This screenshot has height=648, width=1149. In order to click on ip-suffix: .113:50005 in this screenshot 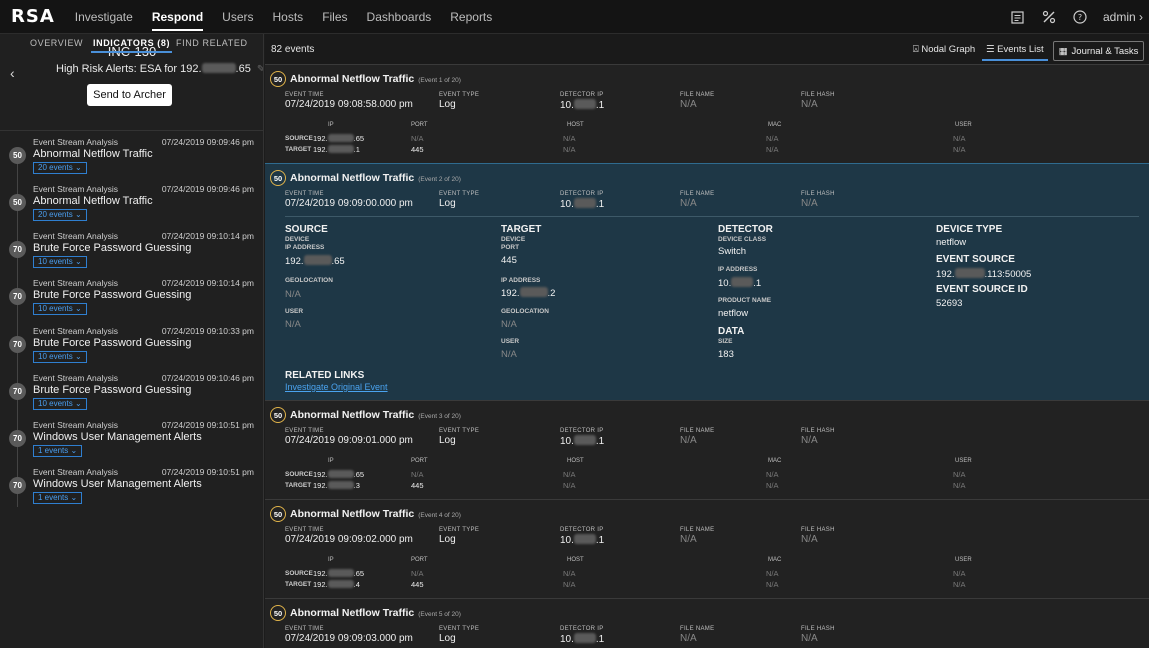, I will do `click(1008, 274)`.